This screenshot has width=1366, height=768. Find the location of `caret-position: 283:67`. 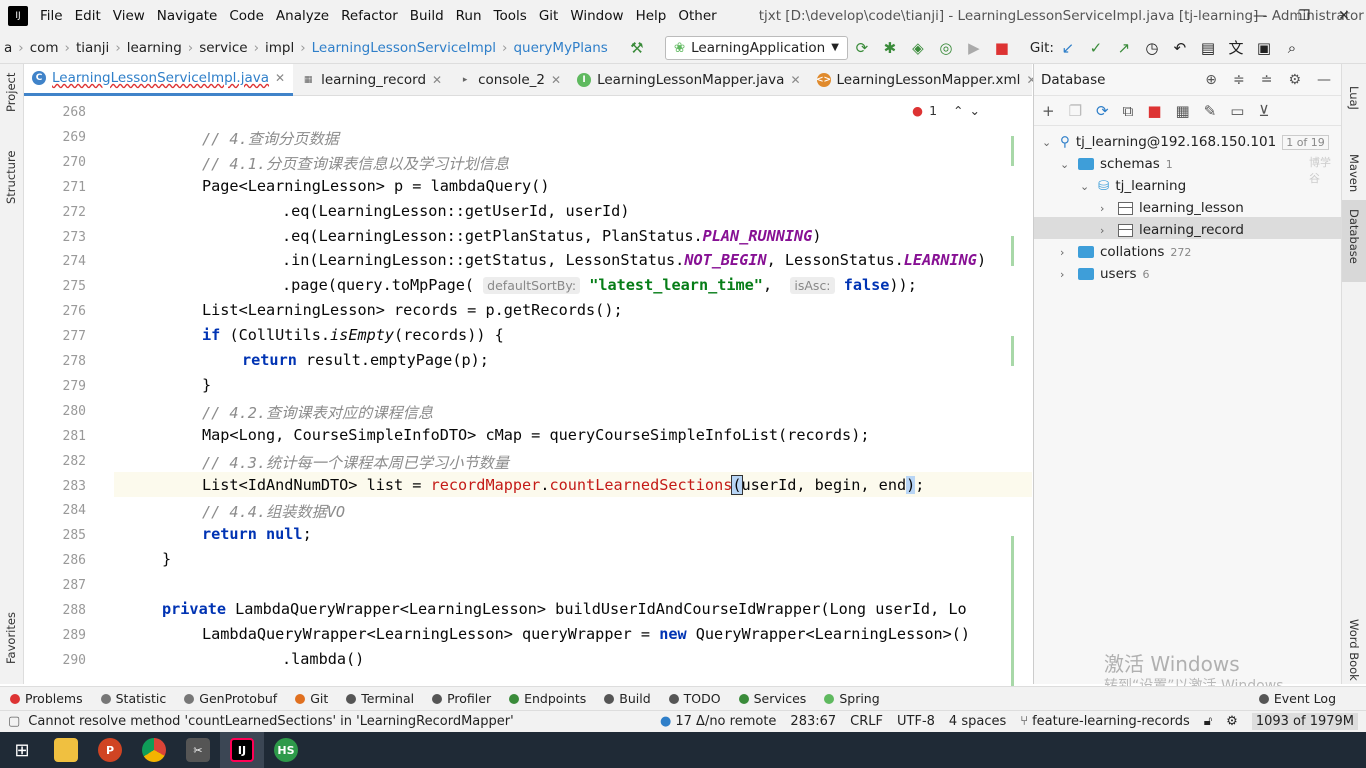

caret-position: 283:67 is located at coordinates (813, 721).